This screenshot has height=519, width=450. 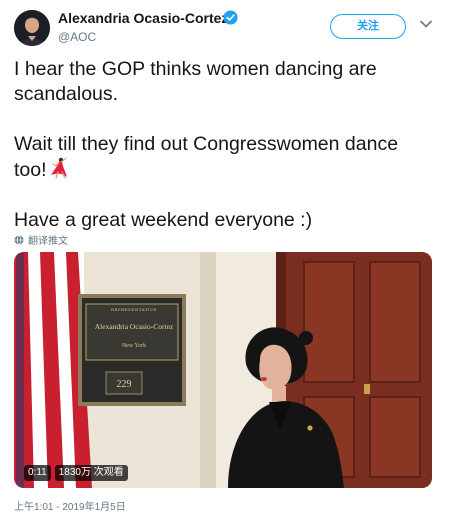 What do you see at coordinates (134, 346) in the screenshot?
I see `plaque-state: New York` at bounding box center [134, 346].